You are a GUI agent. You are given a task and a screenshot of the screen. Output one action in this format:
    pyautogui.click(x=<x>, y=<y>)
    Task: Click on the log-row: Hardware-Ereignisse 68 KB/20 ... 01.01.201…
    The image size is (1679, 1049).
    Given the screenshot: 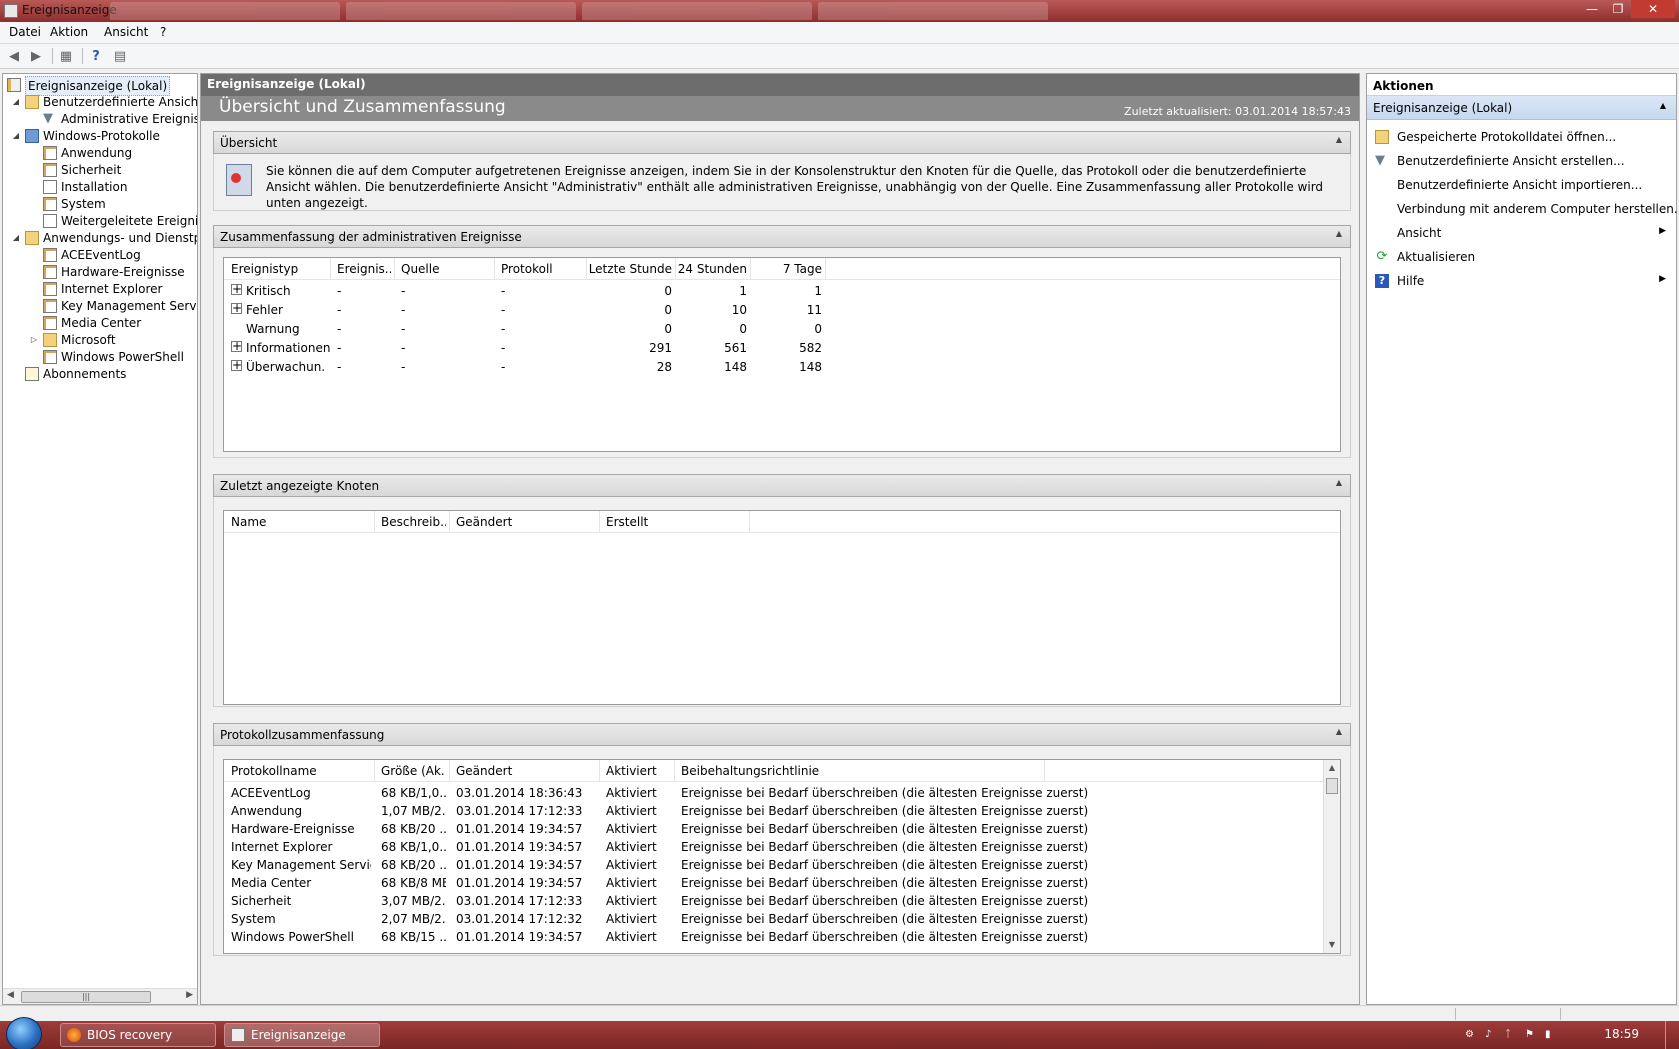 What is the action you would take?
    pyautogui.click(x=782, y=829)
    